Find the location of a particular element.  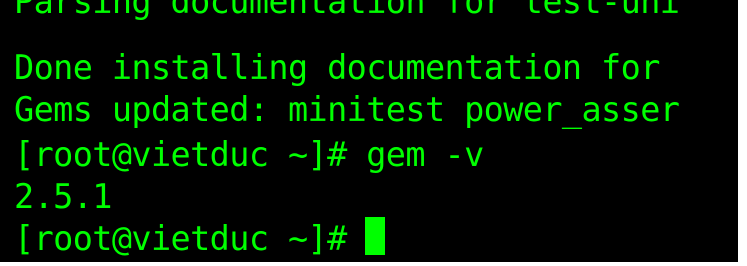

terminal-cursor is located at coordinates (374, 236).